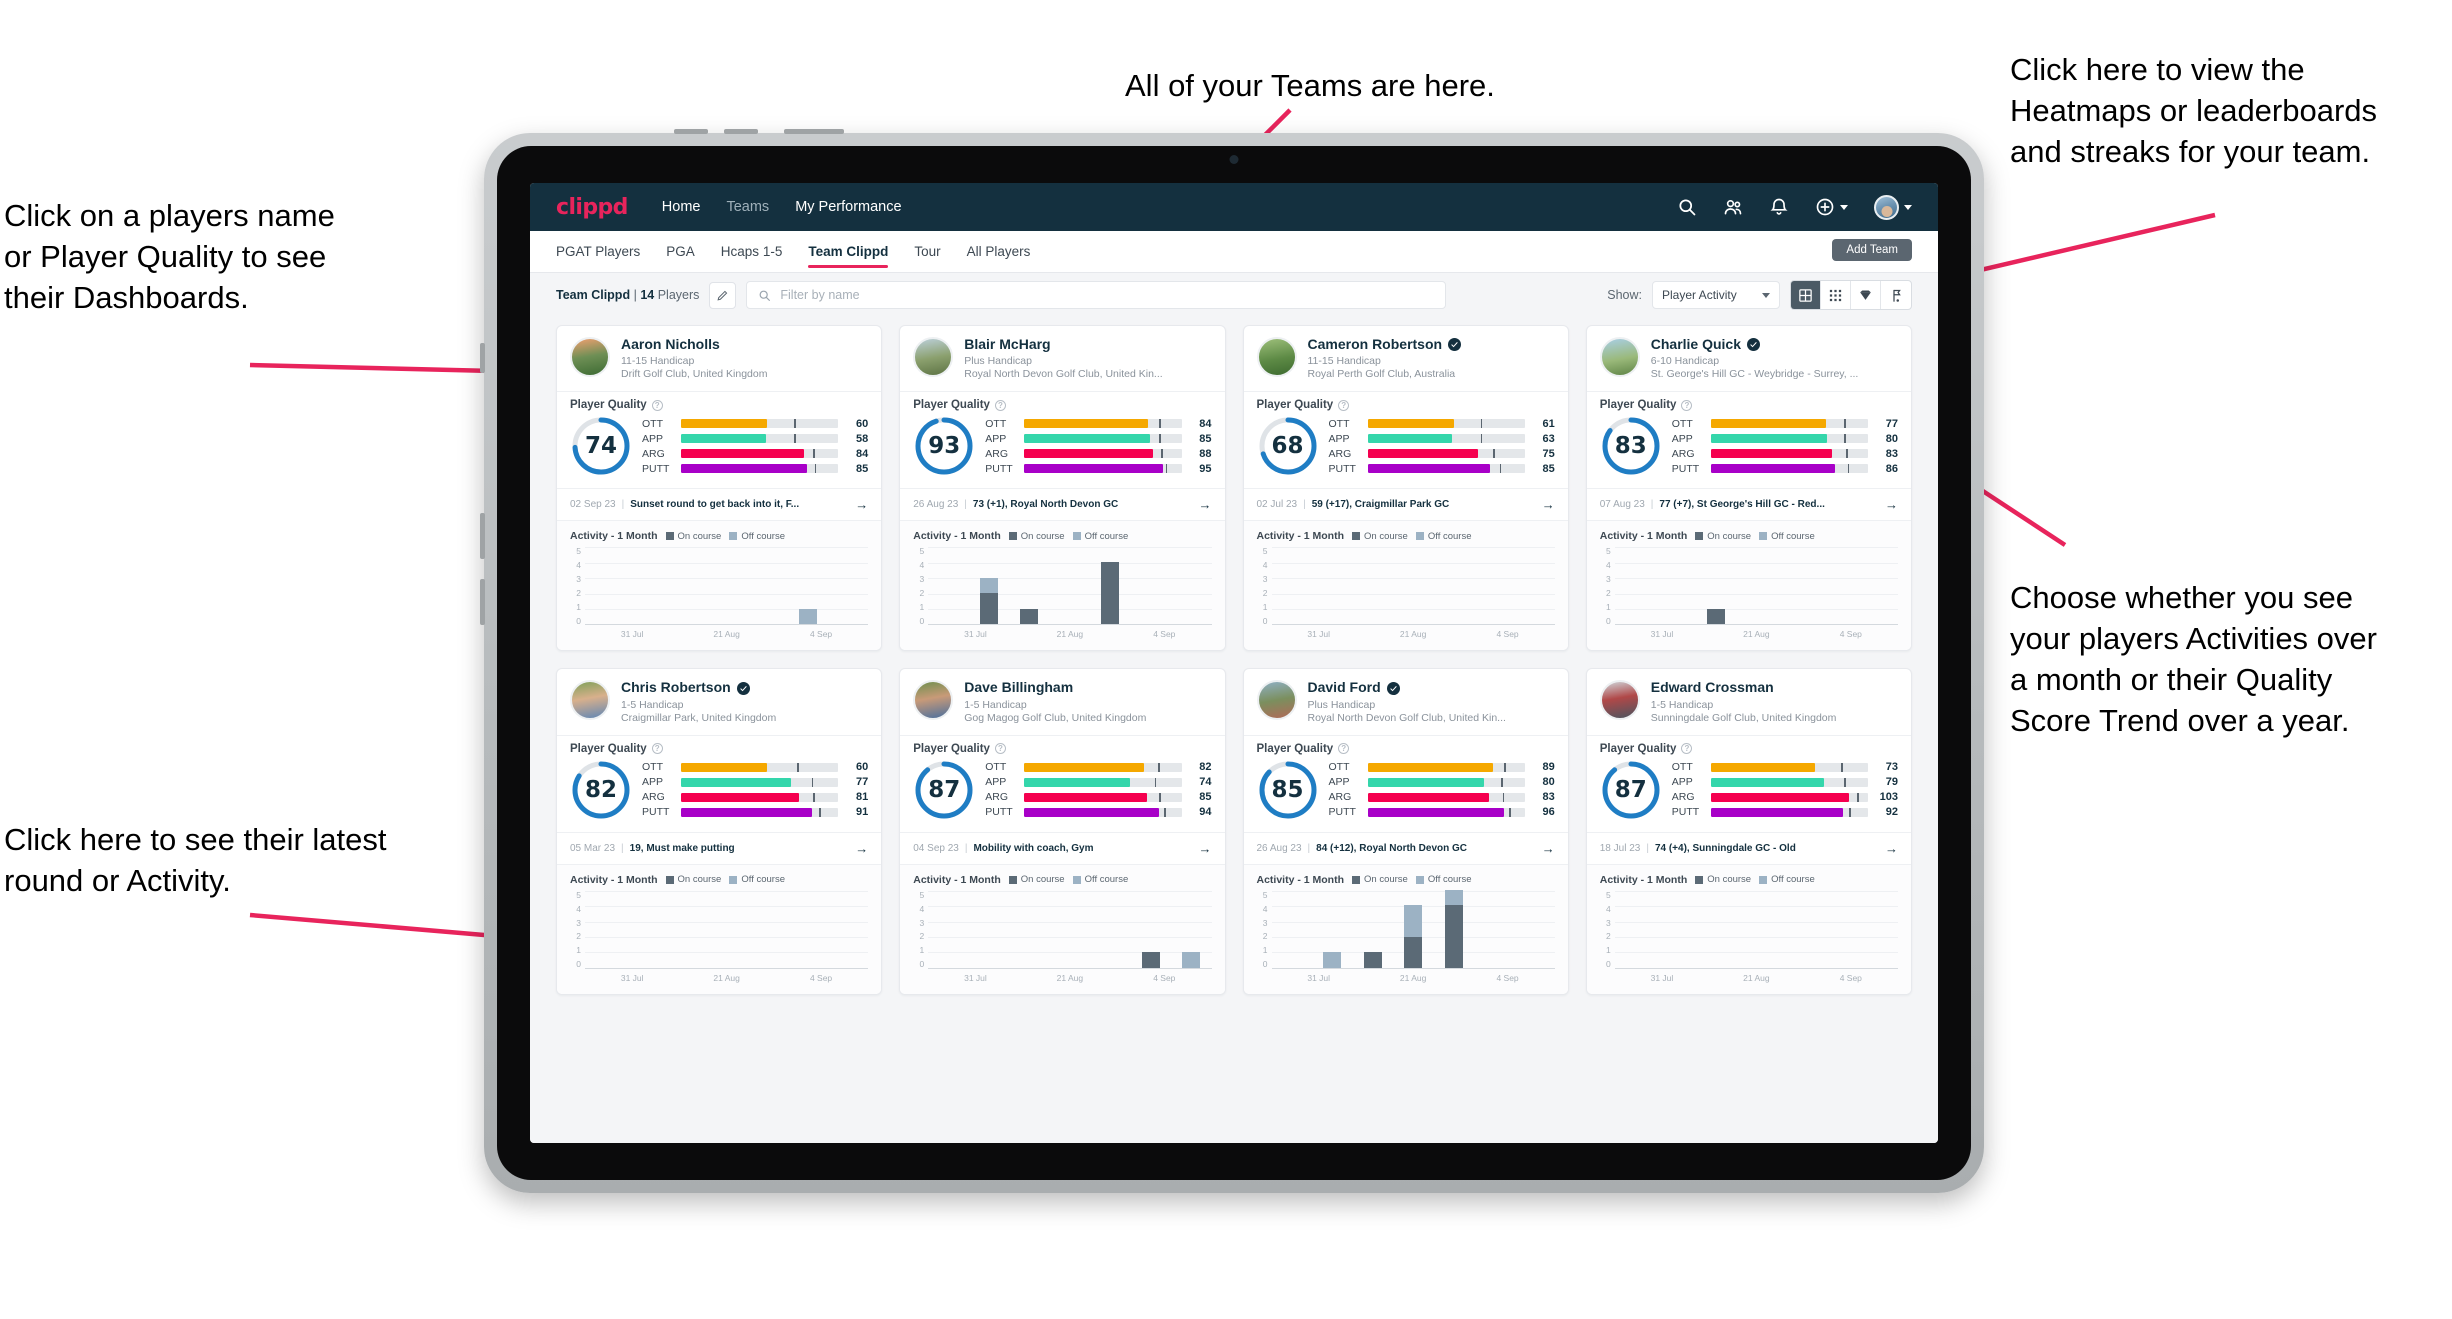 The height and width of the screenshot is (1319, 2452). What do you see at coordinates (1234, 207) in the screenshot?
I see `top-navbar: clippd Home Teams My Performance` at bounding box center [1234, 207].